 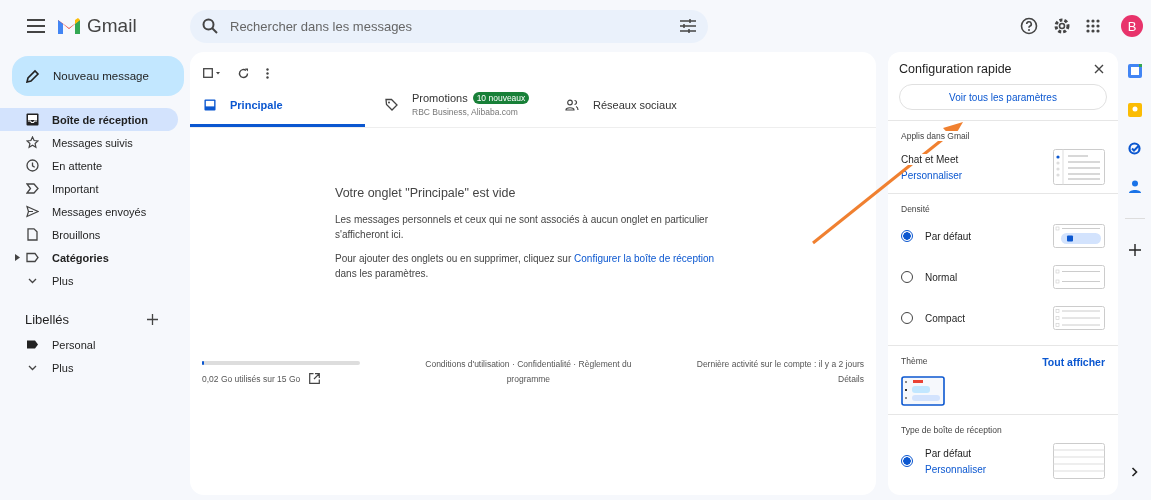 I want to click on inbox-preview-icon, so click(x=1079, y=461).